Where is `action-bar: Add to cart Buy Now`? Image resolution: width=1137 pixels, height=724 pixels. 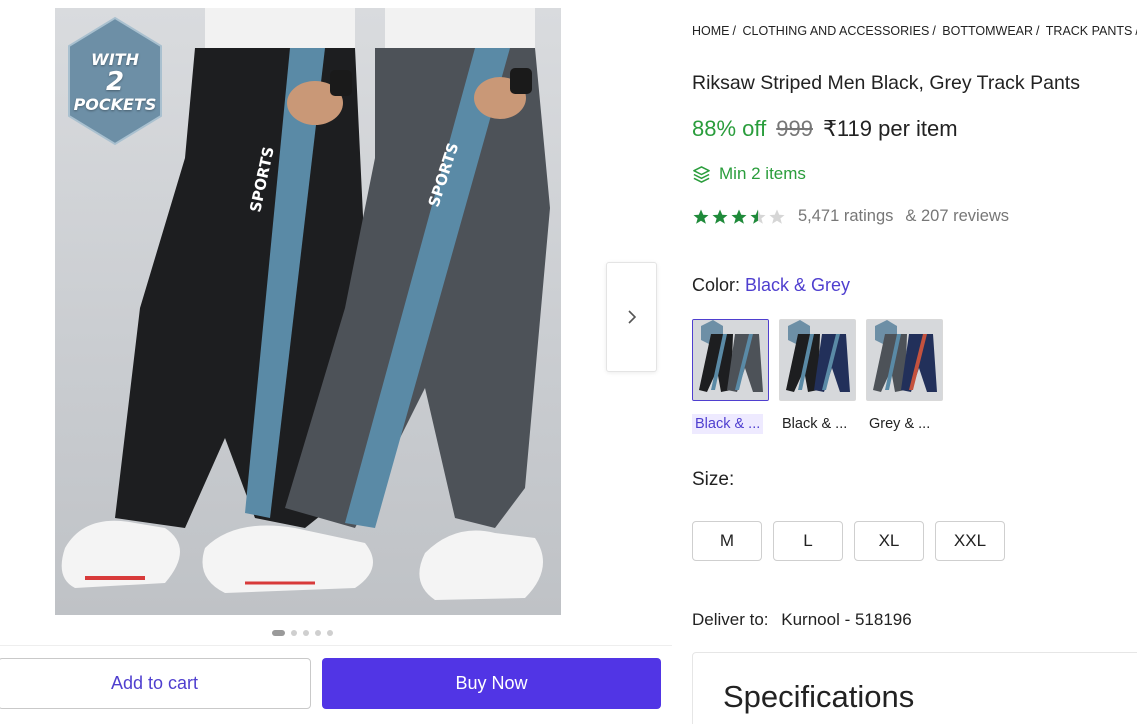
action-bar: Add to cart Buy Now is located at coordinates (336, 684).